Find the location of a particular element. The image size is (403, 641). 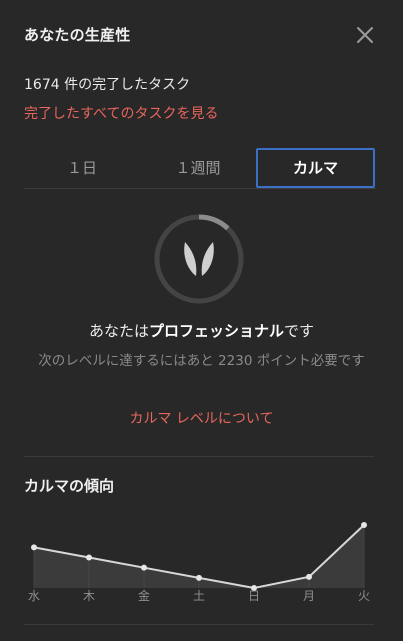

completed-tasks-count: 1674 件の完了したタスク is located at coordinates (107, 85).